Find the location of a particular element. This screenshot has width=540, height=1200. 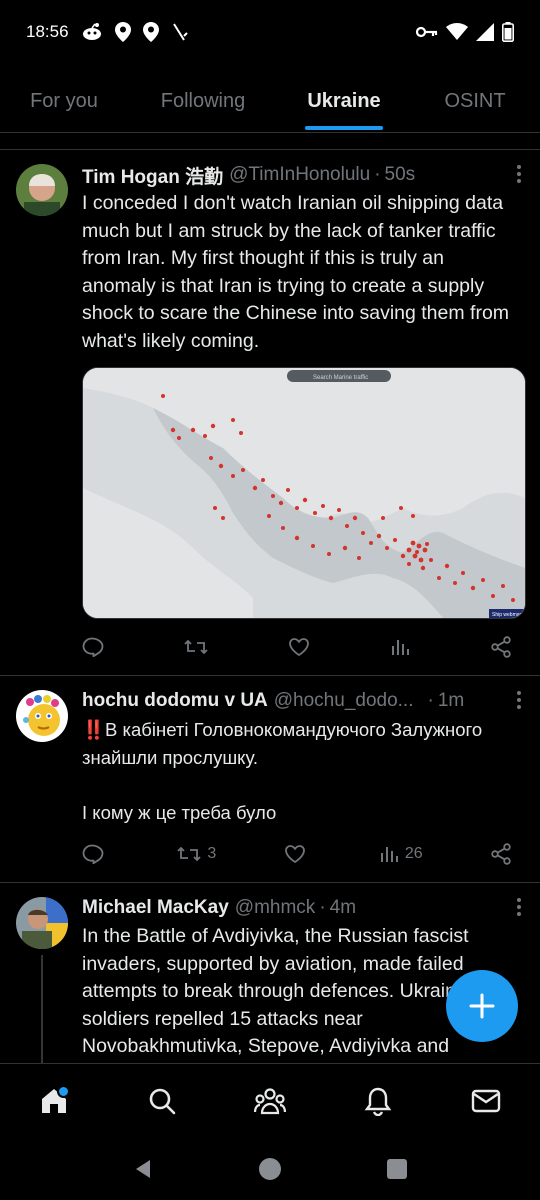

thread-line is located at coordinates (42, 1009).